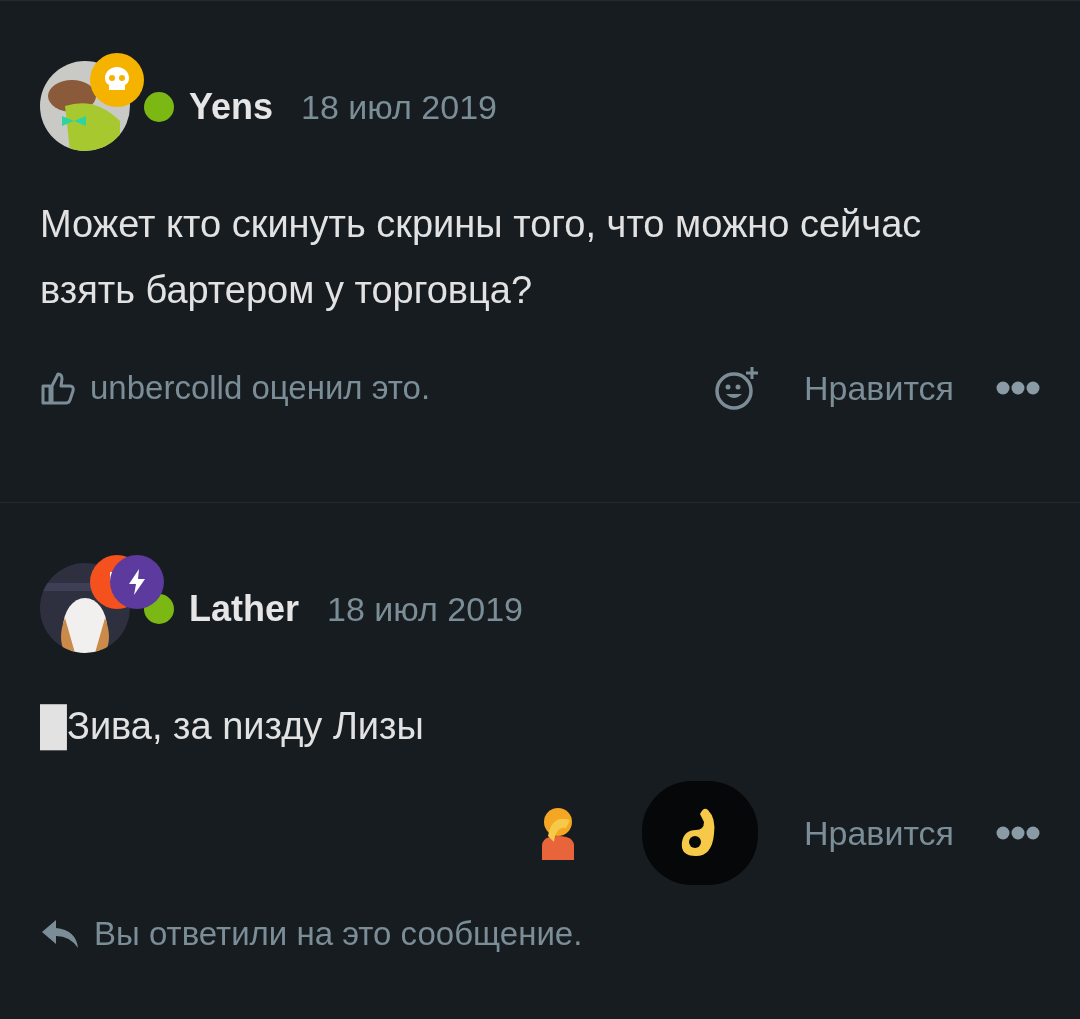 The width and height of the screenshot is (1080, 1019). What do you see at coordinates (244, 609) in the screenshot?
I see `author-name: Lather` at bounding box center [244, 609].